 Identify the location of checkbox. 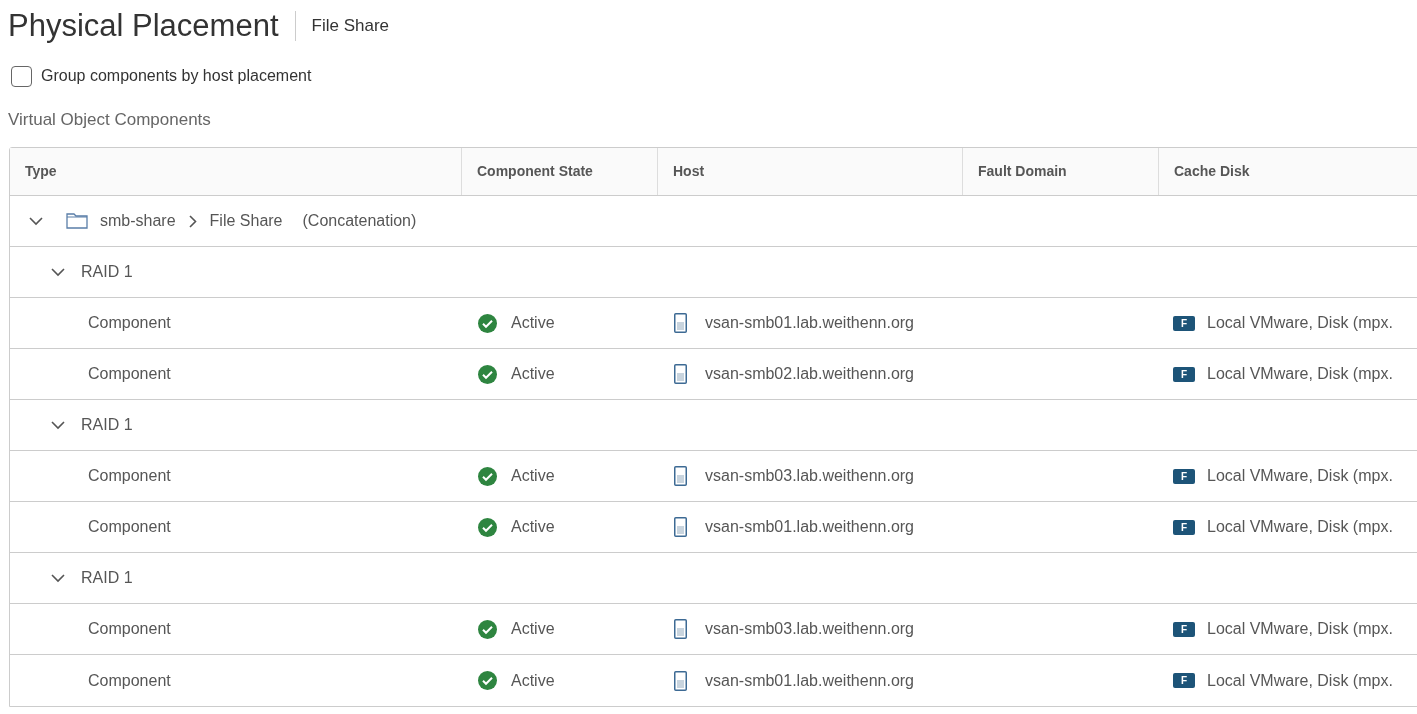
(21, 76).